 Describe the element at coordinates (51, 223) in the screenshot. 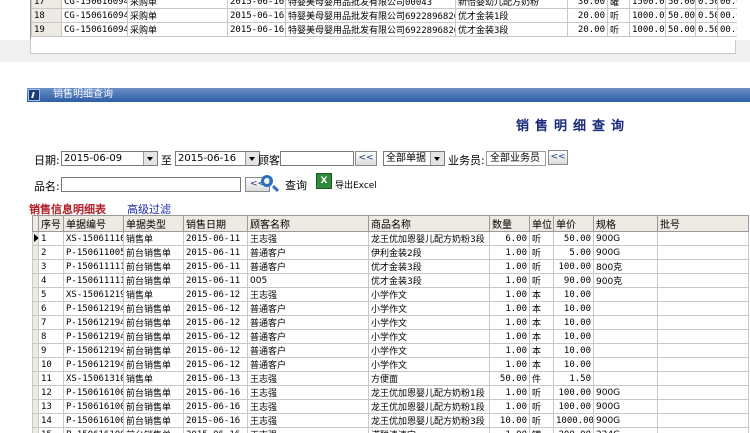

I see `column-header: 序号` at that location.